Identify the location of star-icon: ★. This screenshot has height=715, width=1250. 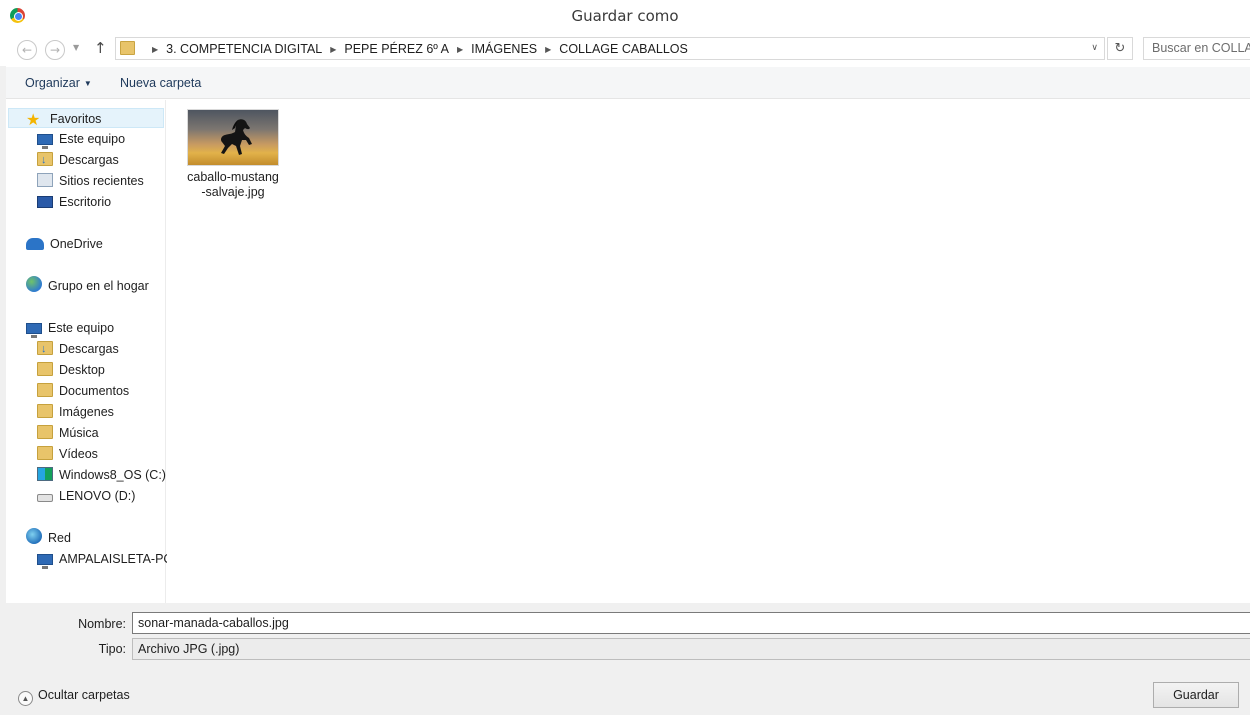
(33, 120).